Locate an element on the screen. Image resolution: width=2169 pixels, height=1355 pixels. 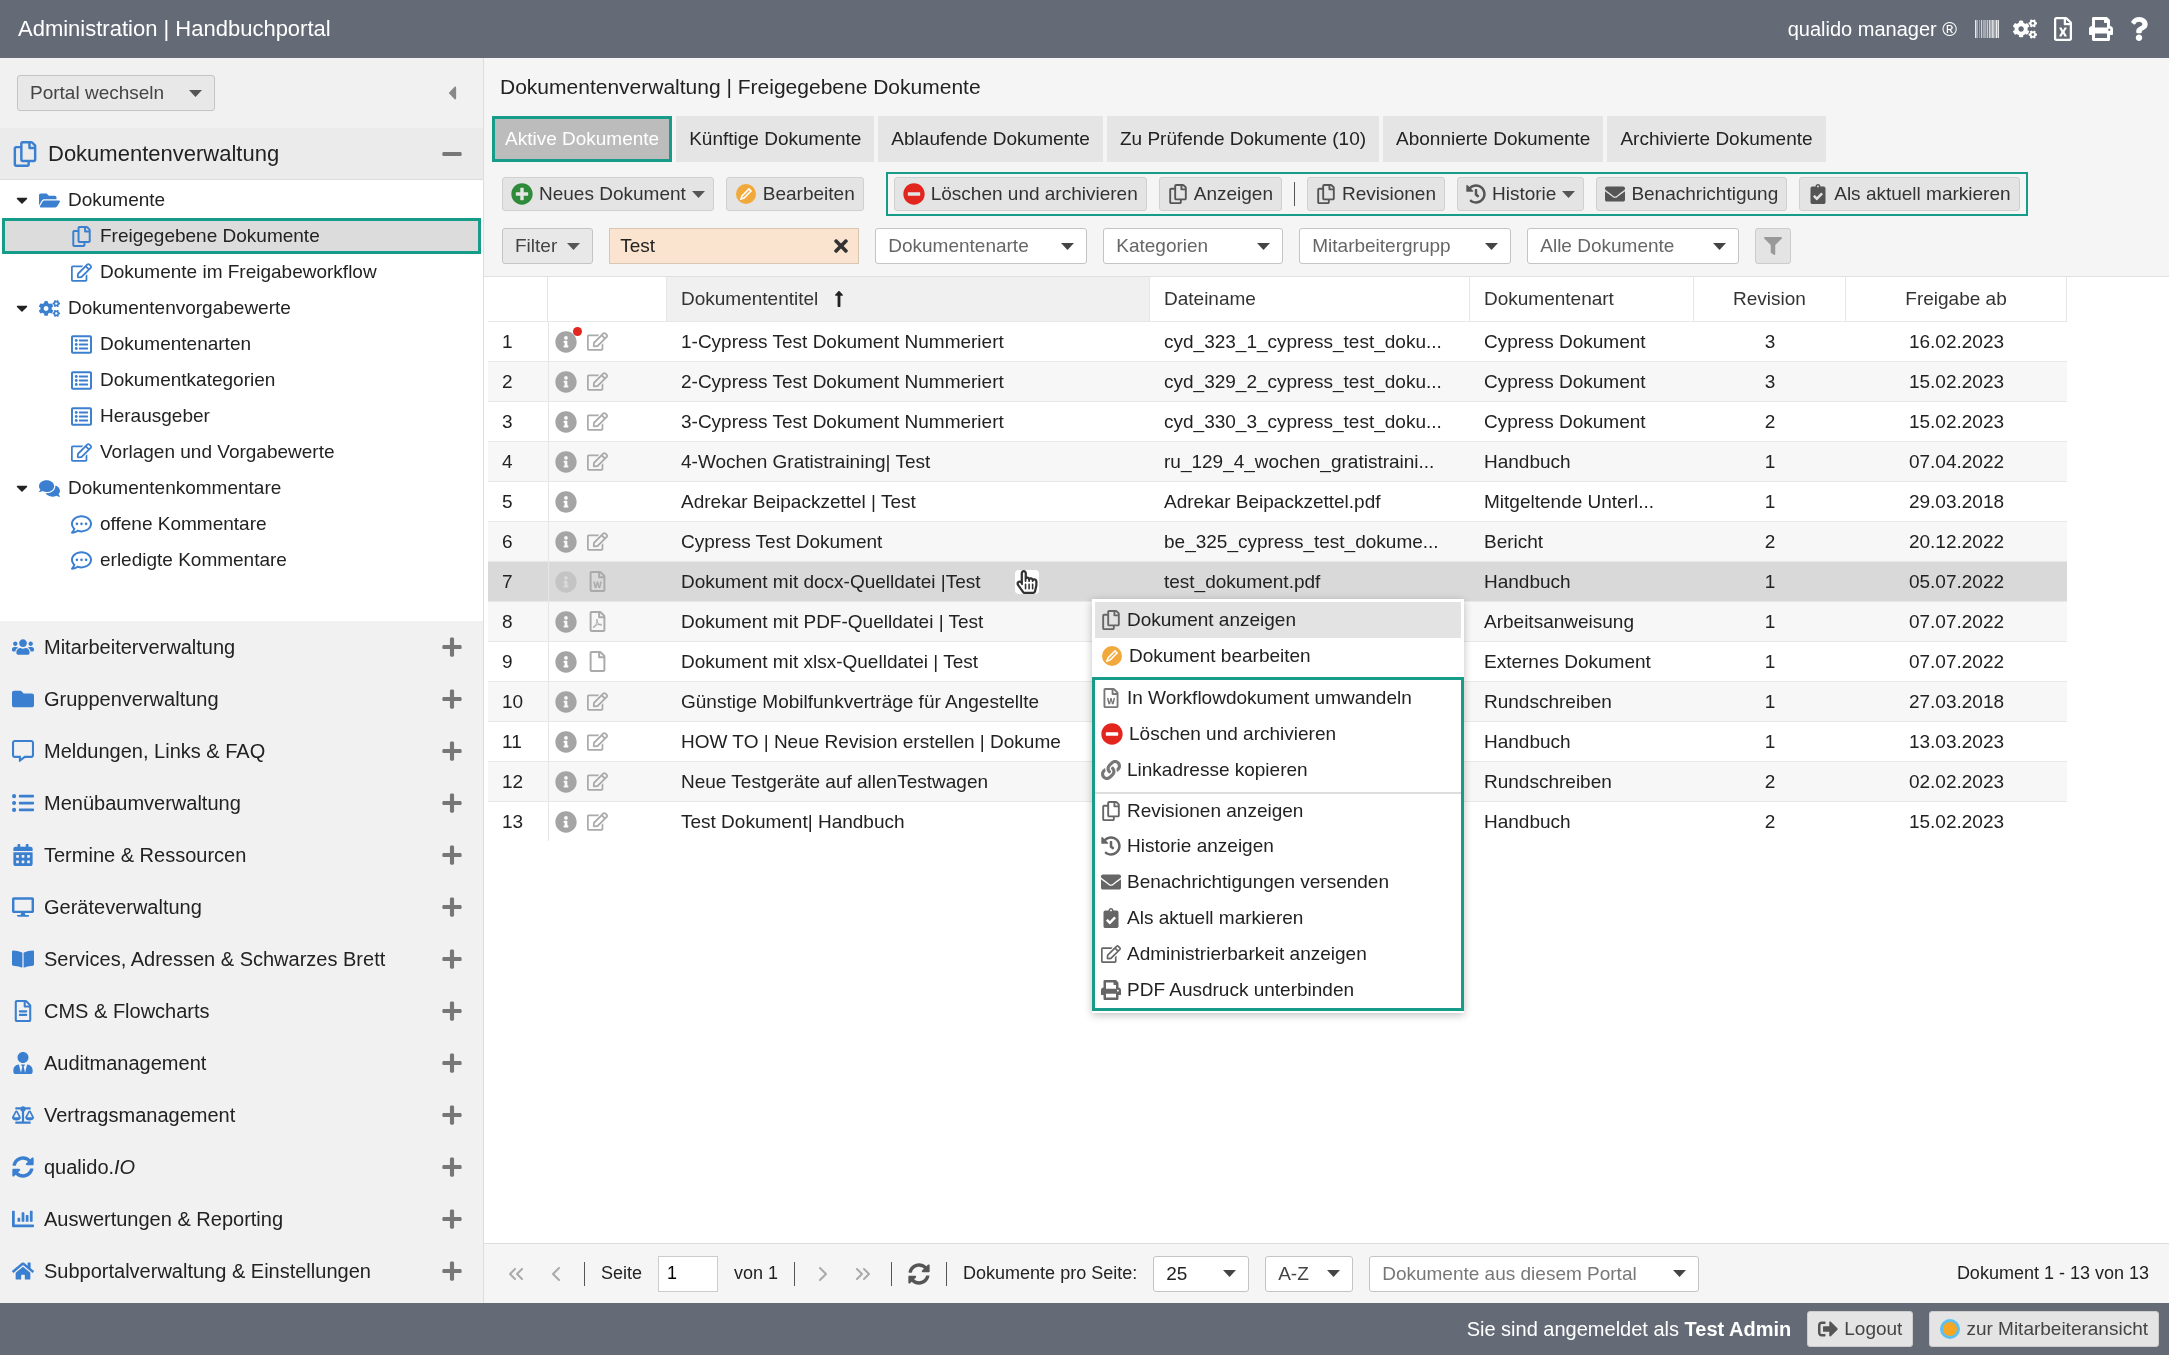
row-number: 10 is located at coordinates (513, 701).